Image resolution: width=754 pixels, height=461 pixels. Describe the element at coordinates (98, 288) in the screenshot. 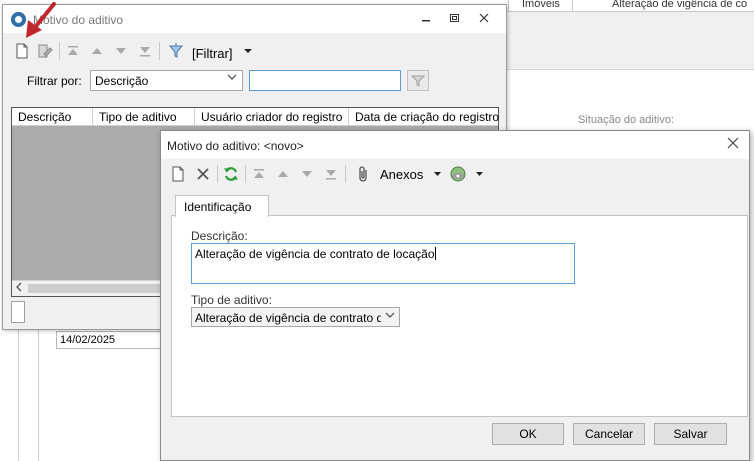

I see `scrollbar-thumb` at that location.